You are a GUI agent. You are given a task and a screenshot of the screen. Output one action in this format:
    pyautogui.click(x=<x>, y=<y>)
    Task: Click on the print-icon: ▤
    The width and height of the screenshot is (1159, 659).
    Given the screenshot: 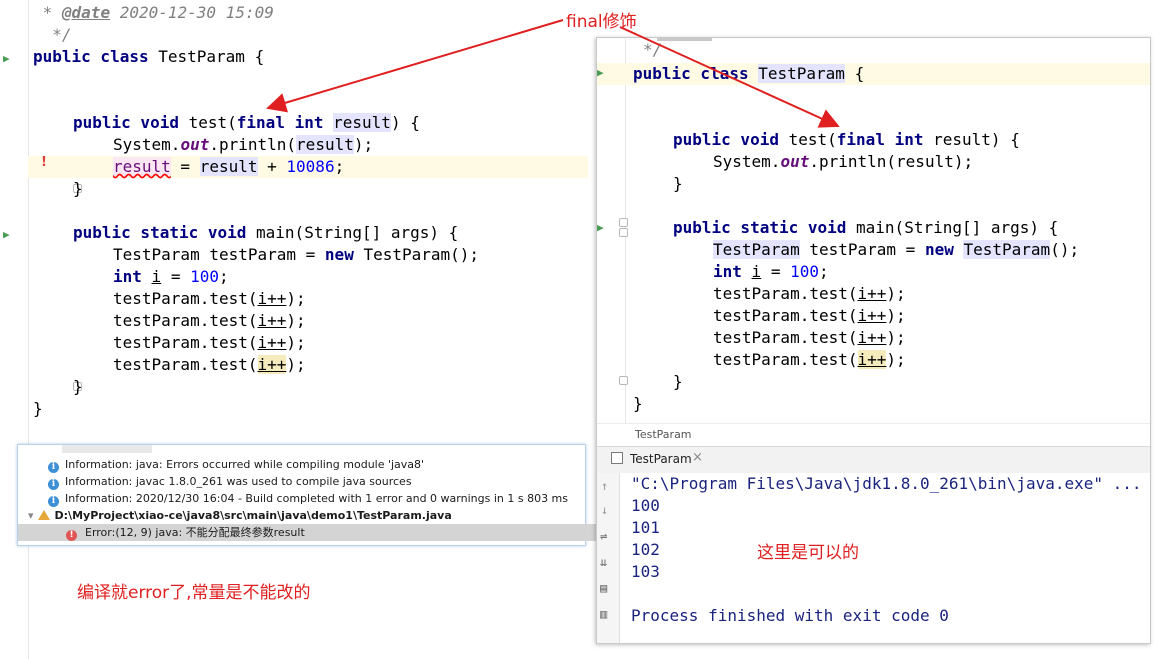 What is the action you would take?
    pyautogui.click(x=603, y=588)
    